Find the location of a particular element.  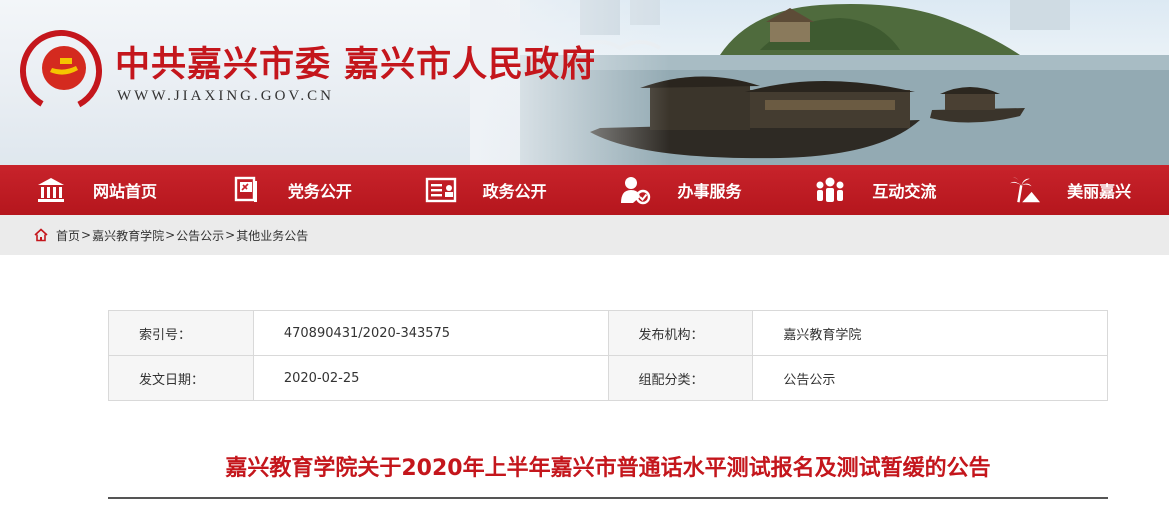

nav-item-party-affairs: 党务公开 is located at coordinates (292, 190).